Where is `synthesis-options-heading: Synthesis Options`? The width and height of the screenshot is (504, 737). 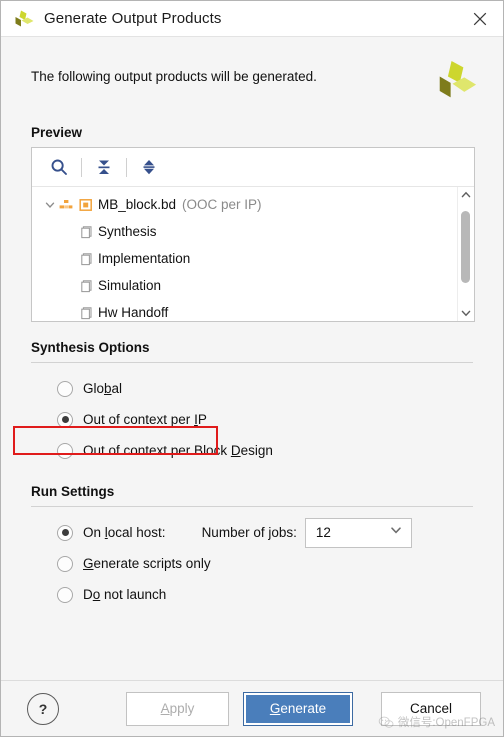 synthesis-options-heading: Synthesis Options is located at coordinates (90, 347).